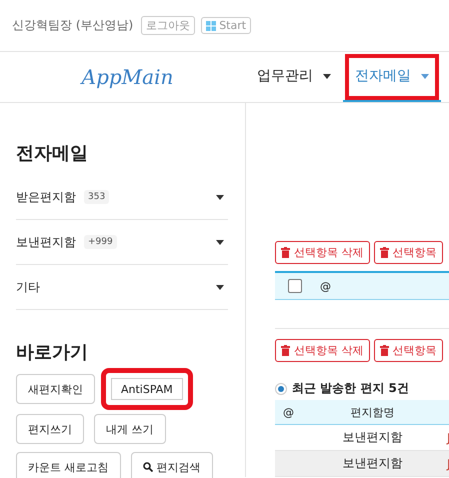 This screenshot has width=449, height=478. I want to click on radio-button, so click(281, 388).